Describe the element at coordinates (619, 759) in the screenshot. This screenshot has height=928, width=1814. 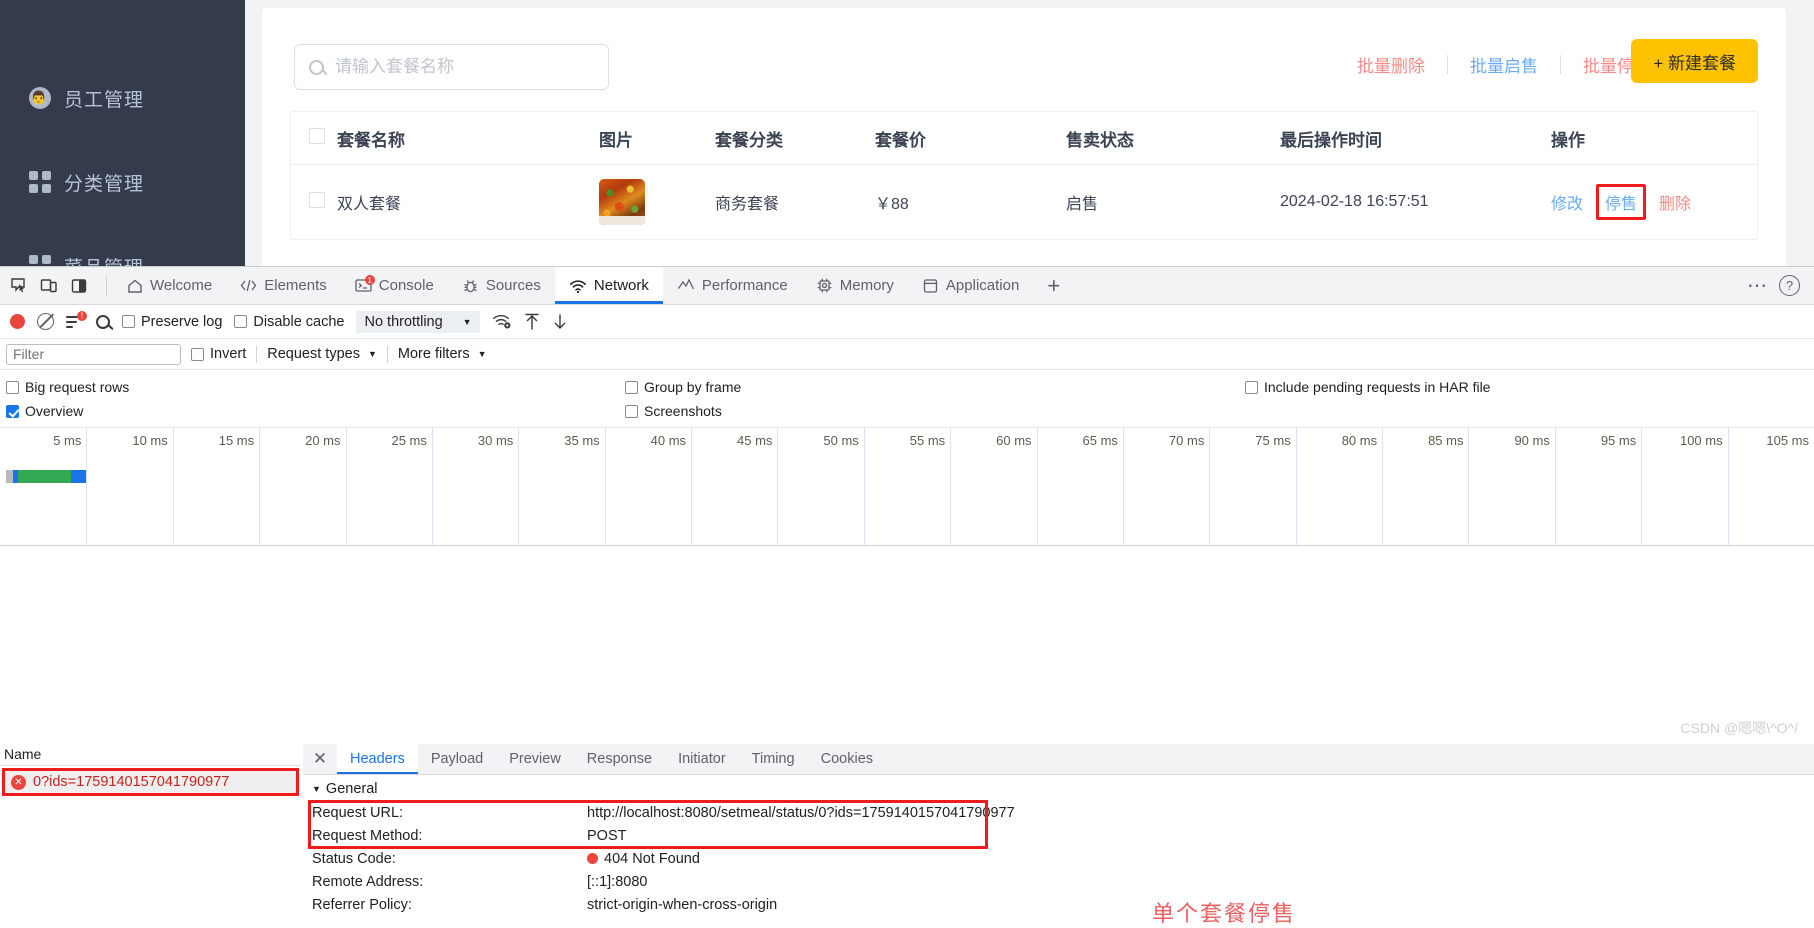
I see `tab-response: Response` at that location.